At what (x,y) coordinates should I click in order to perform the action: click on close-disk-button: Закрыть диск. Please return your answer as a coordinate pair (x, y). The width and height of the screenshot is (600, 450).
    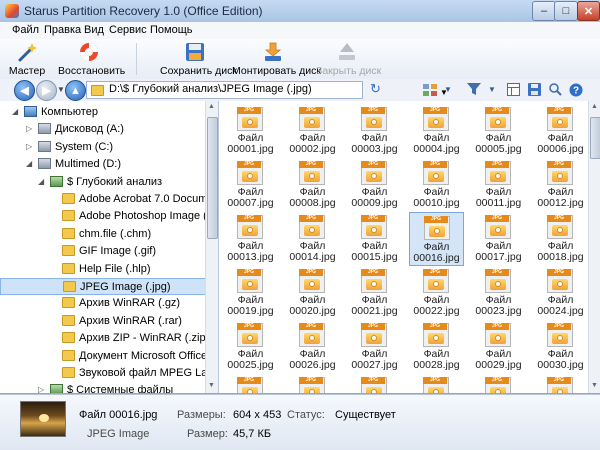
    Looking at the image, I should click on (348, 59).